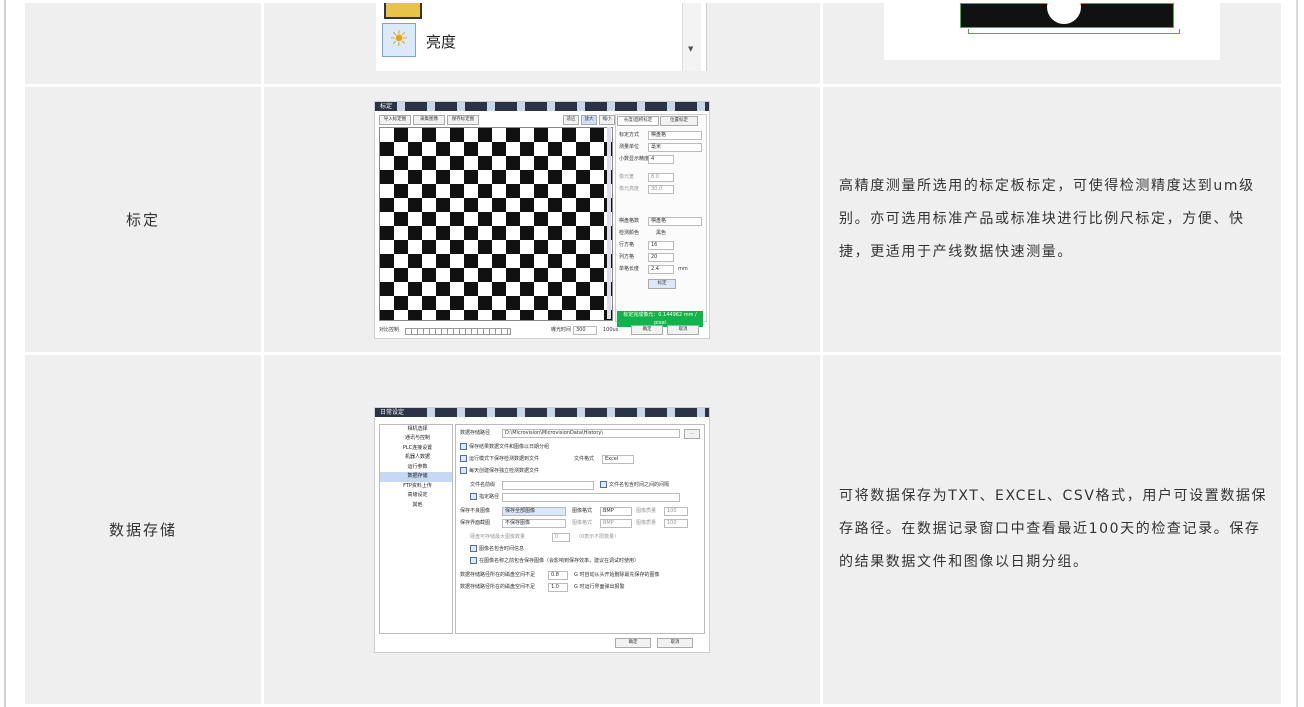 This screenshot has width=1304, height=707. Describe the element at coordinates (616, 511) in the screenshot. I see `img-format-select: BMP` at that location.